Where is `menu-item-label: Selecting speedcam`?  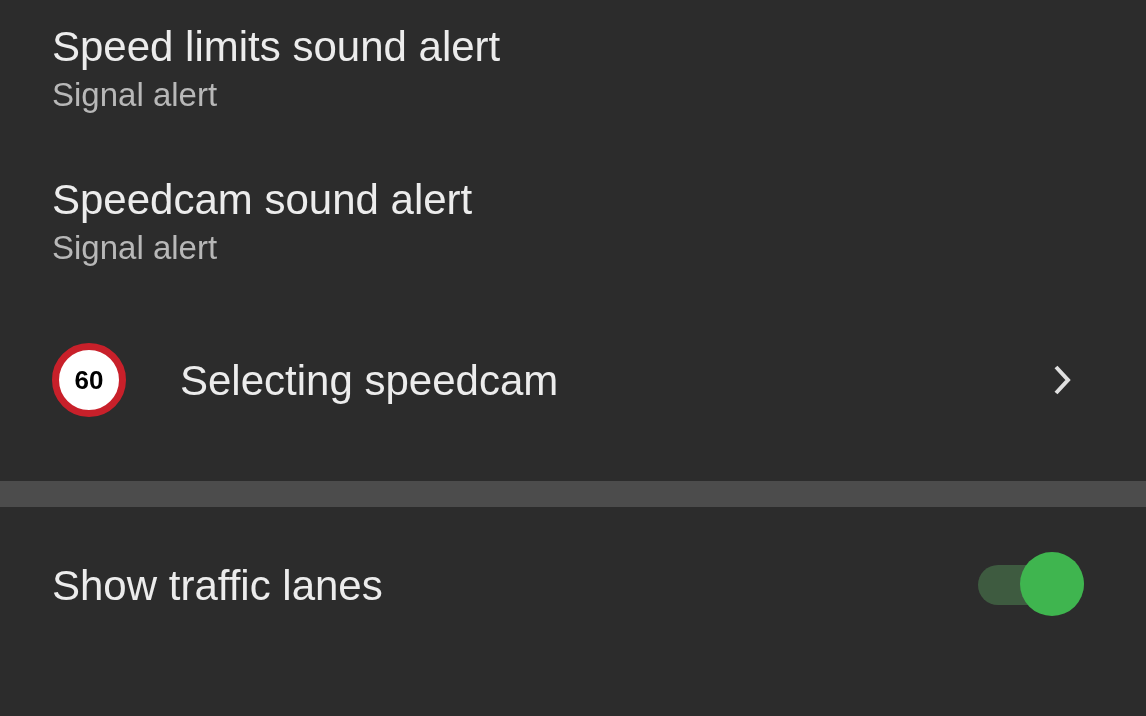 menu-item-label: Selecting speedcam is located at coordinates (370, 380).